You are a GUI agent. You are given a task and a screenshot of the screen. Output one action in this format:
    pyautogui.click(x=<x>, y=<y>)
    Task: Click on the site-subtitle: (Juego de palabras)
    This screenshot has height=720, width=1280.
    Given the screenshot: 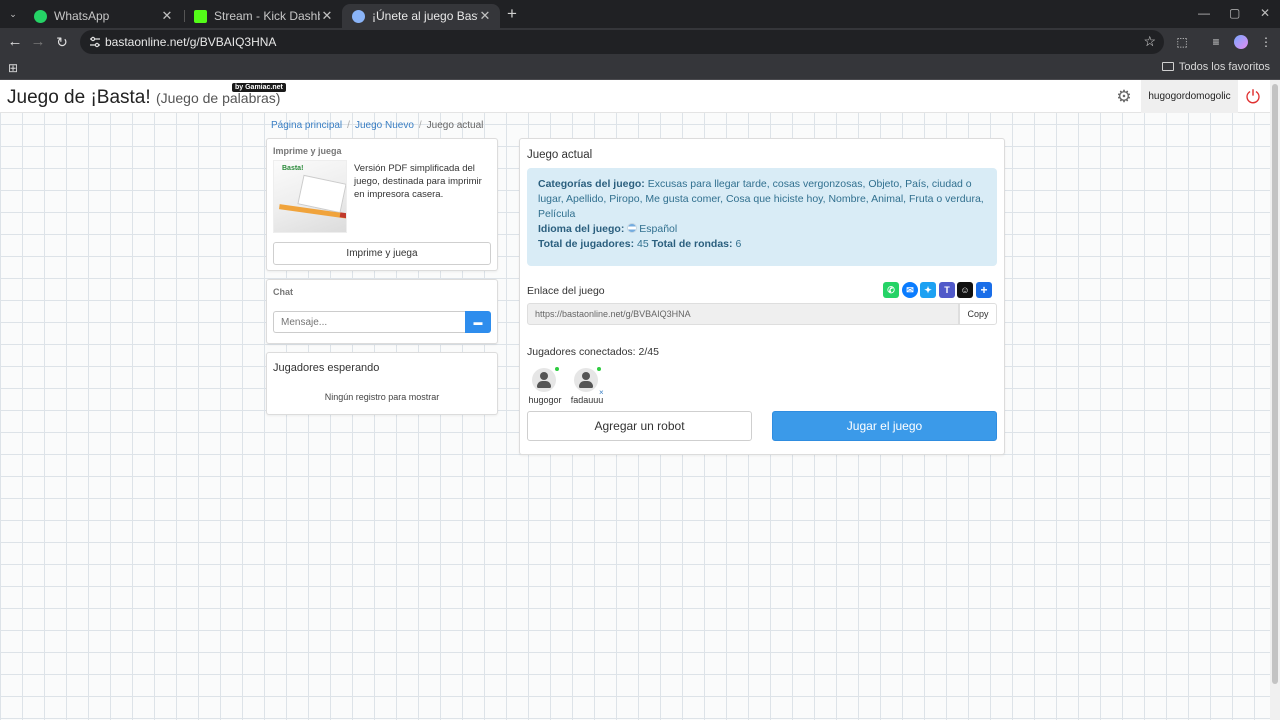 What is the action you would take?
    pyautogui.click(x=218, y=98)
    